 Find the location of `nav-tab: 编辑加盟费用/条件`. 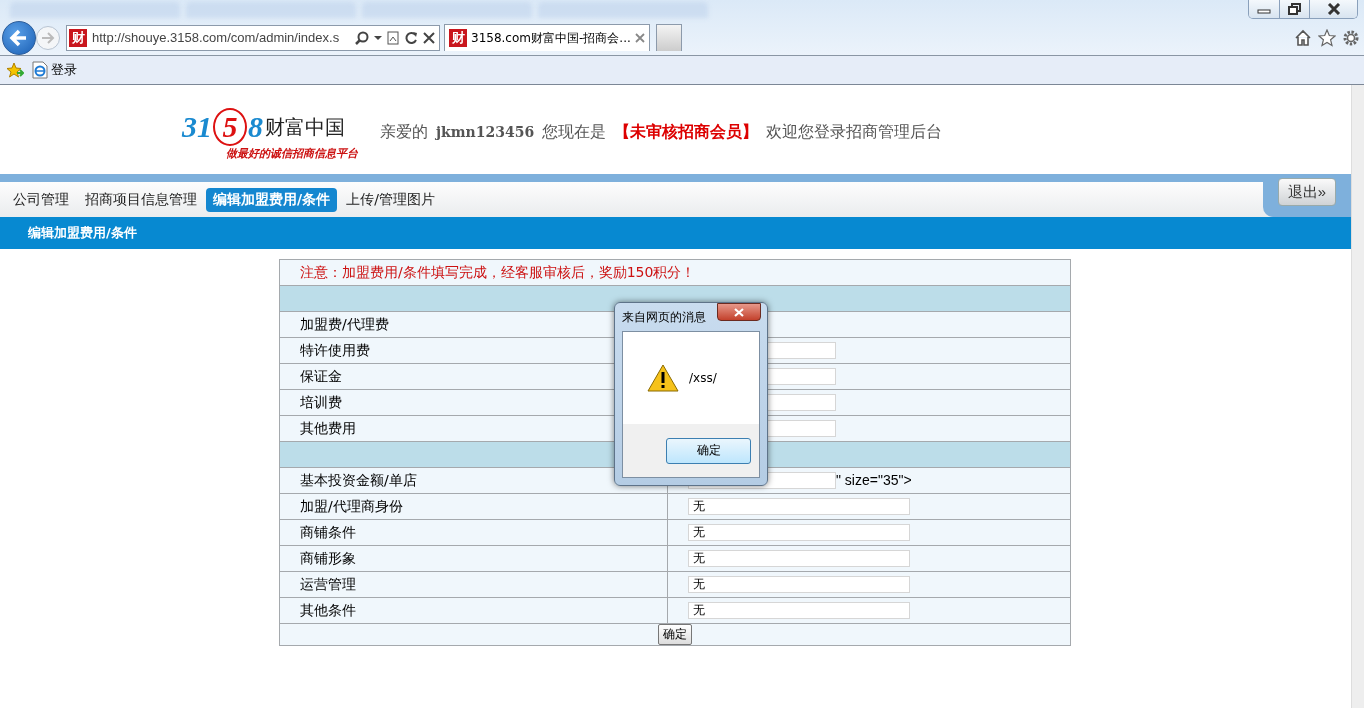

nav-tab: 编辑加盟费用/条件 is located at coordinates (272, 199).